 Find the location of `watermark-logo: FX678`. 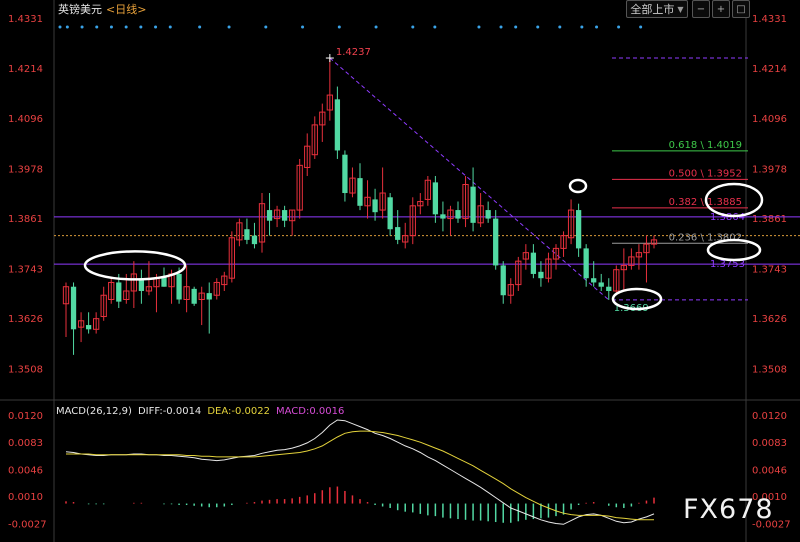

watermark-logo: FX678 is located at coordinates (728, 509).